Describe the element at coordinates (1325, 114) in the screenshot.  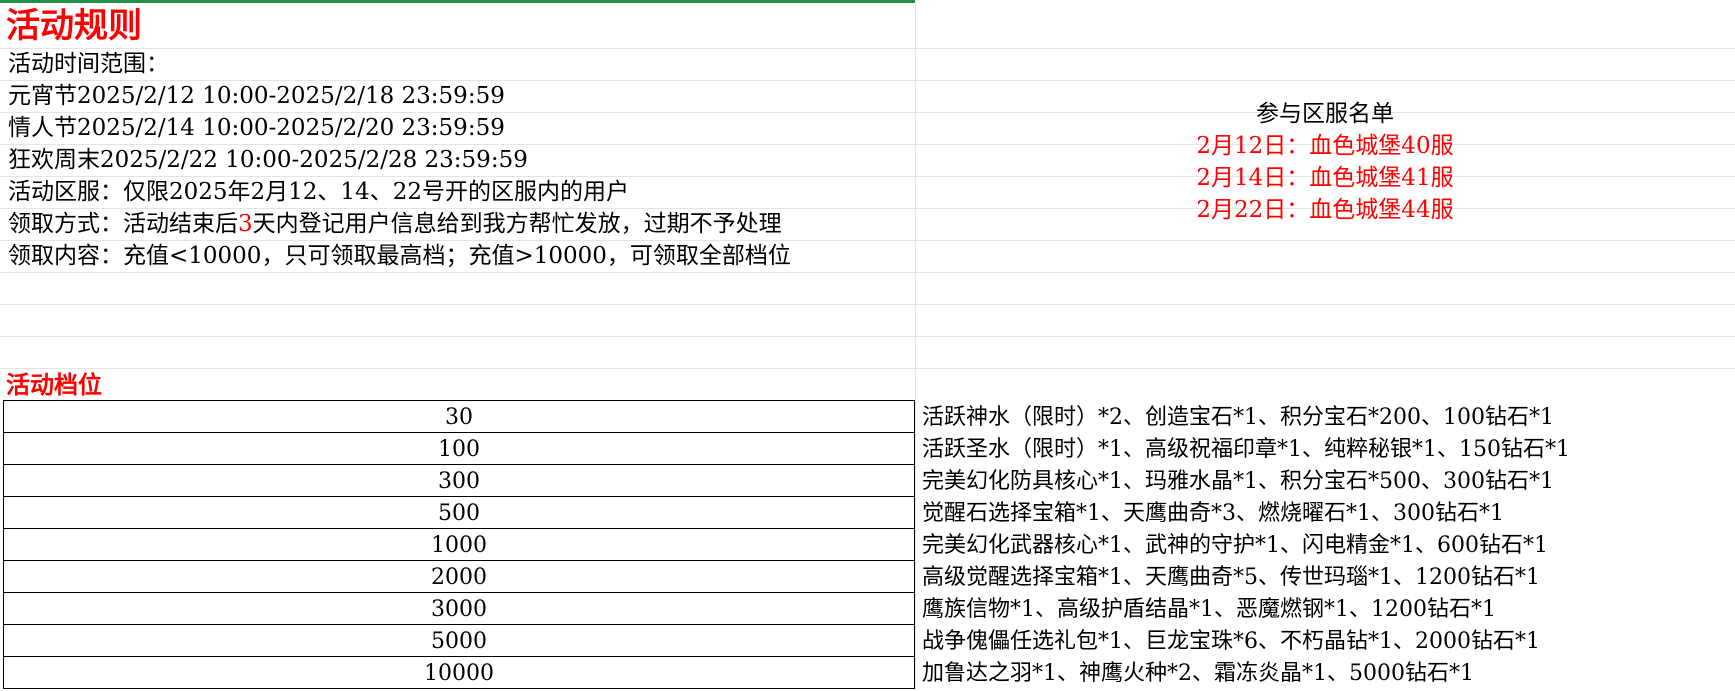
I see `server-list-heading: 参与区服名单` at that location.